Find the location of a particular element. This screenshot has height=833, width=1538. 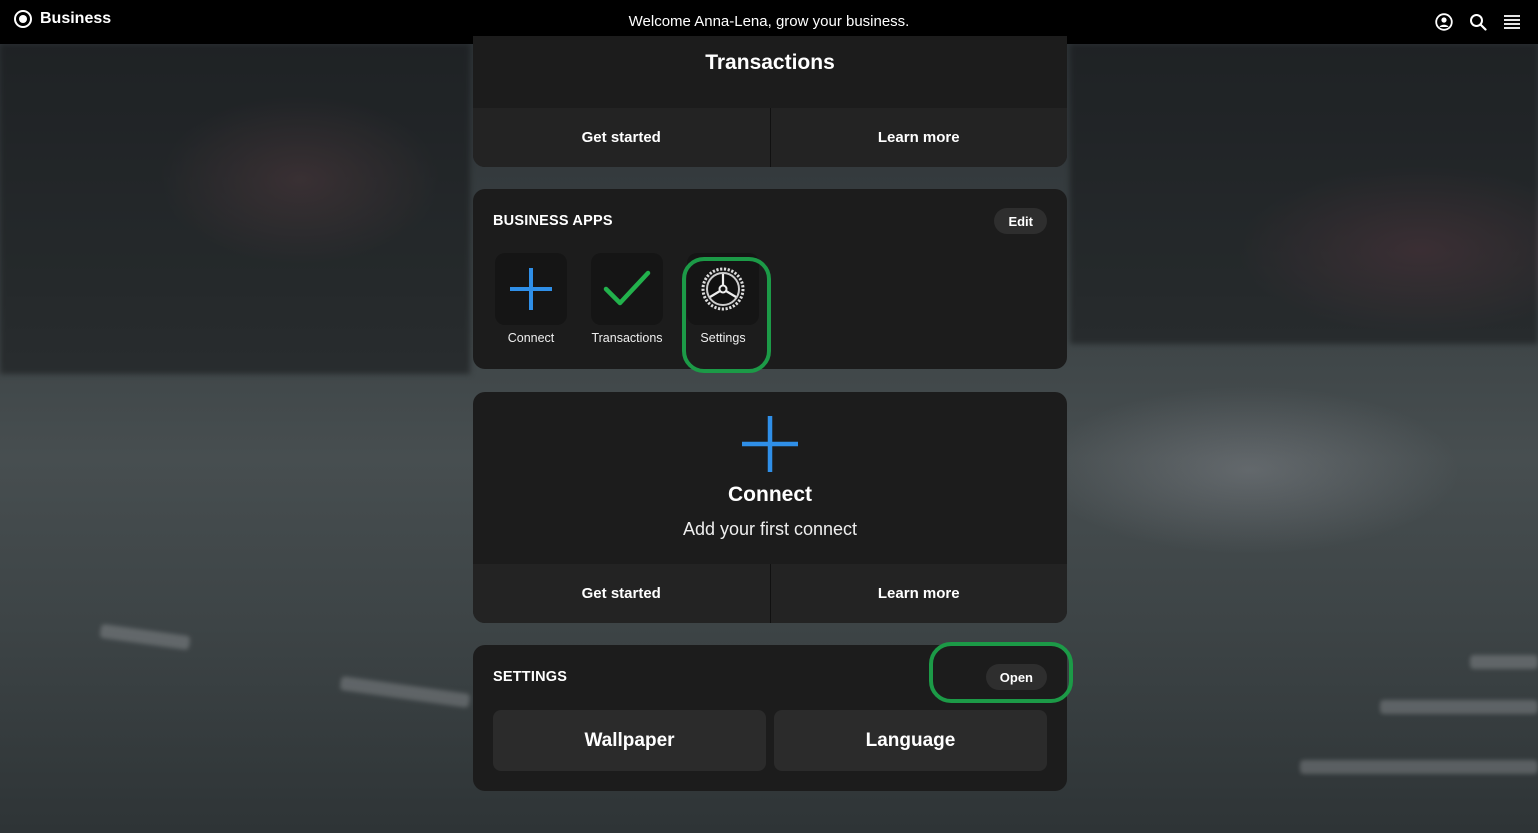

connect-card-title: Connect is located at coordinates (770, 494).